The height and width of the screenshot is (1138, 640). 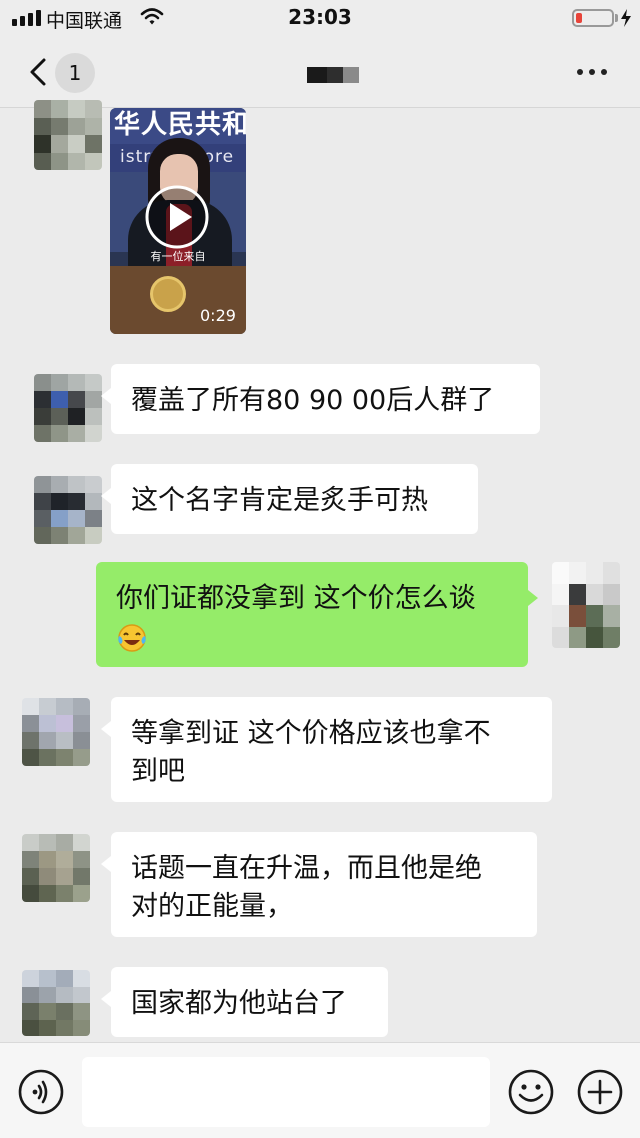 I want to click on message-bubble: 这个名字肯定是炙手可热, so click(x=289, y=499).